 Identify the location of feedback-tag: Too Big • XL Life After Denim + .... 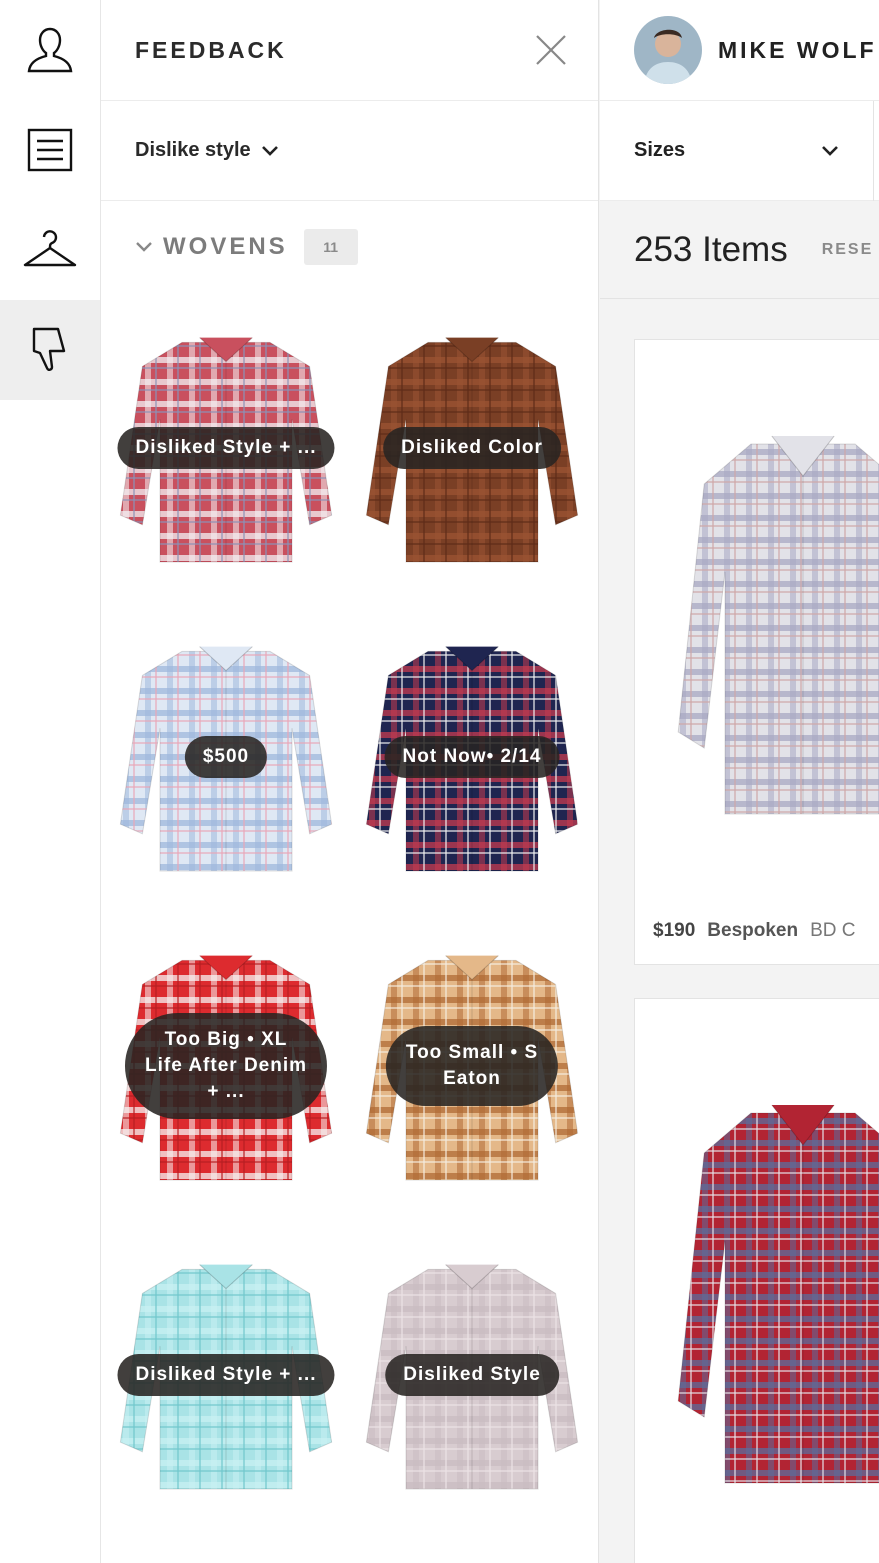
(226, 1065).